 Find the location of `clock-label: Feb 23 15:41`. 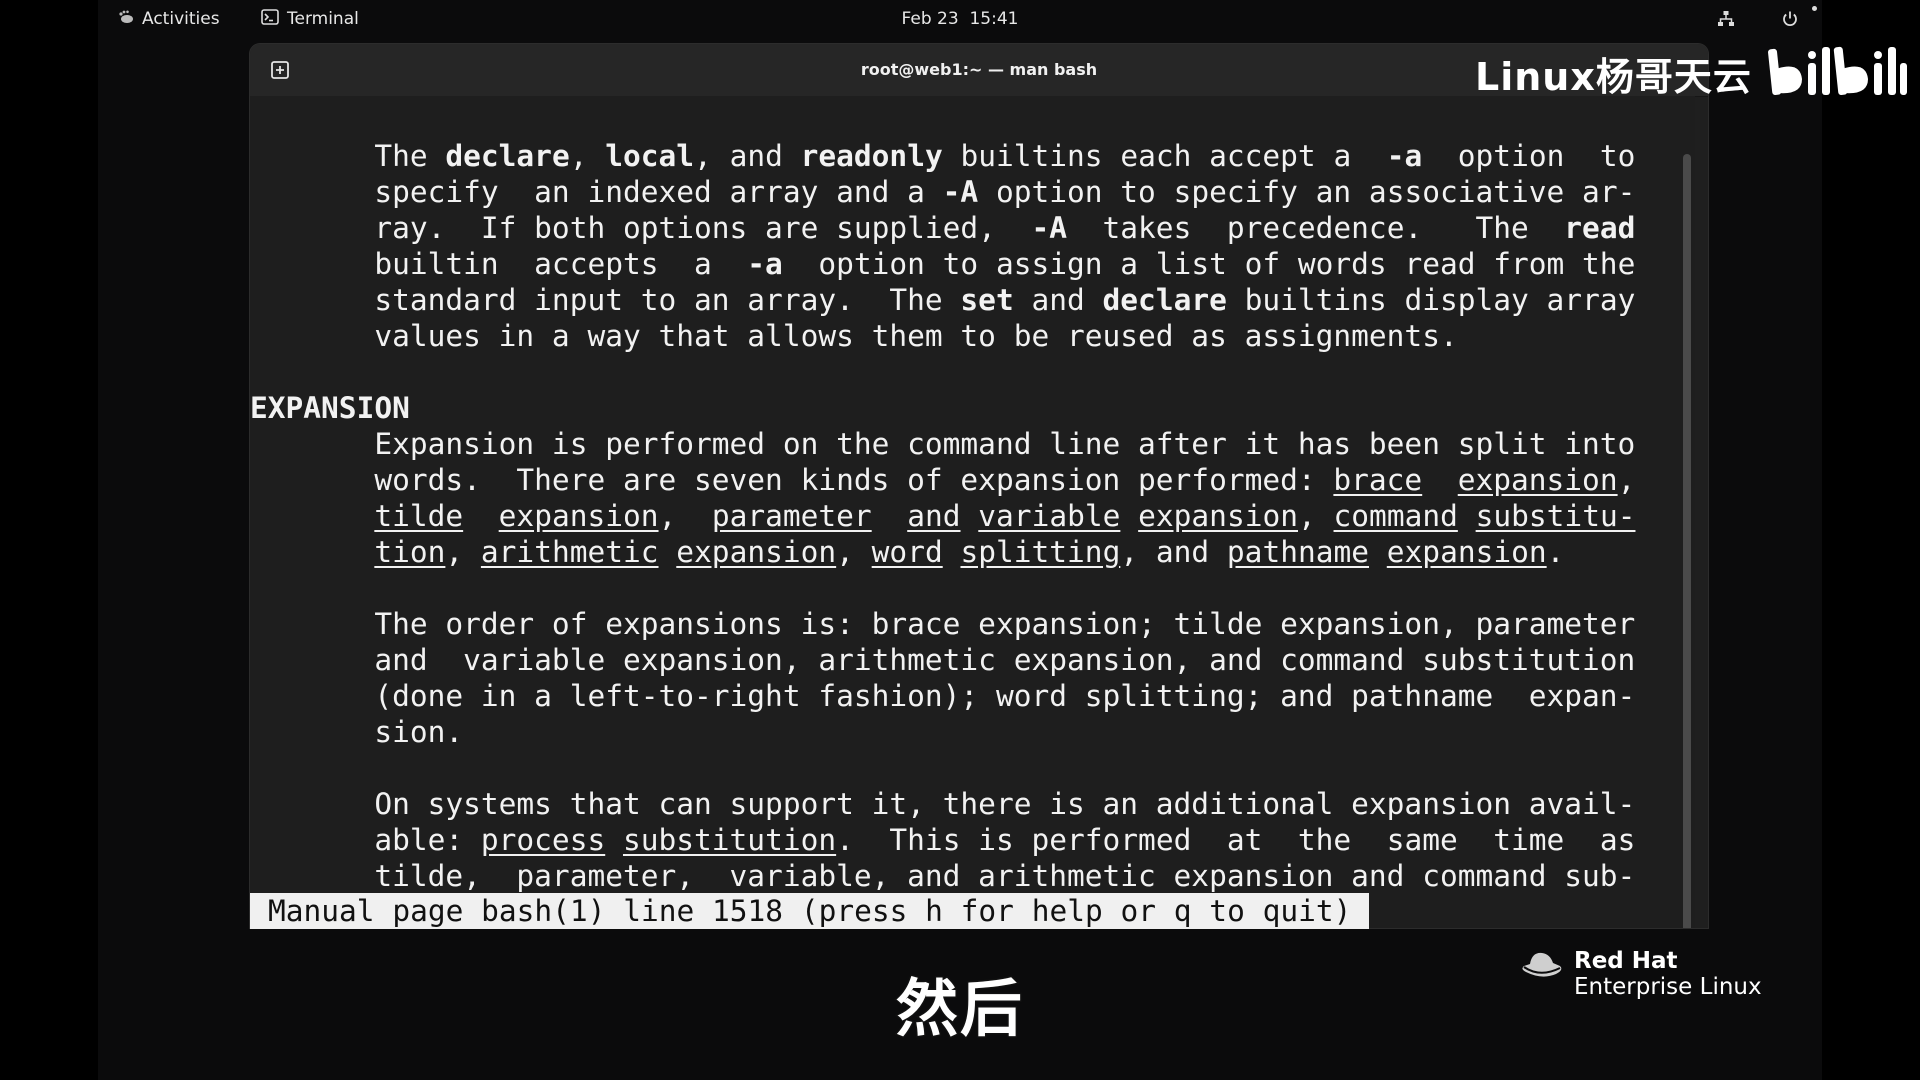

clock-label: Feb 23 15:41 is located at coordinates (960, 19).